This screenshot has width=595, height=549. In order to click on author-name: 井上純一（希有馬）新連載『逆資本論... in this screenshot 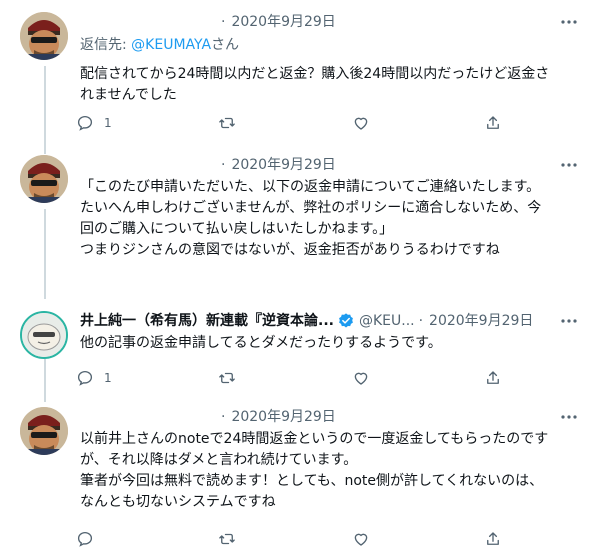, I will do `click(207, 321)`.